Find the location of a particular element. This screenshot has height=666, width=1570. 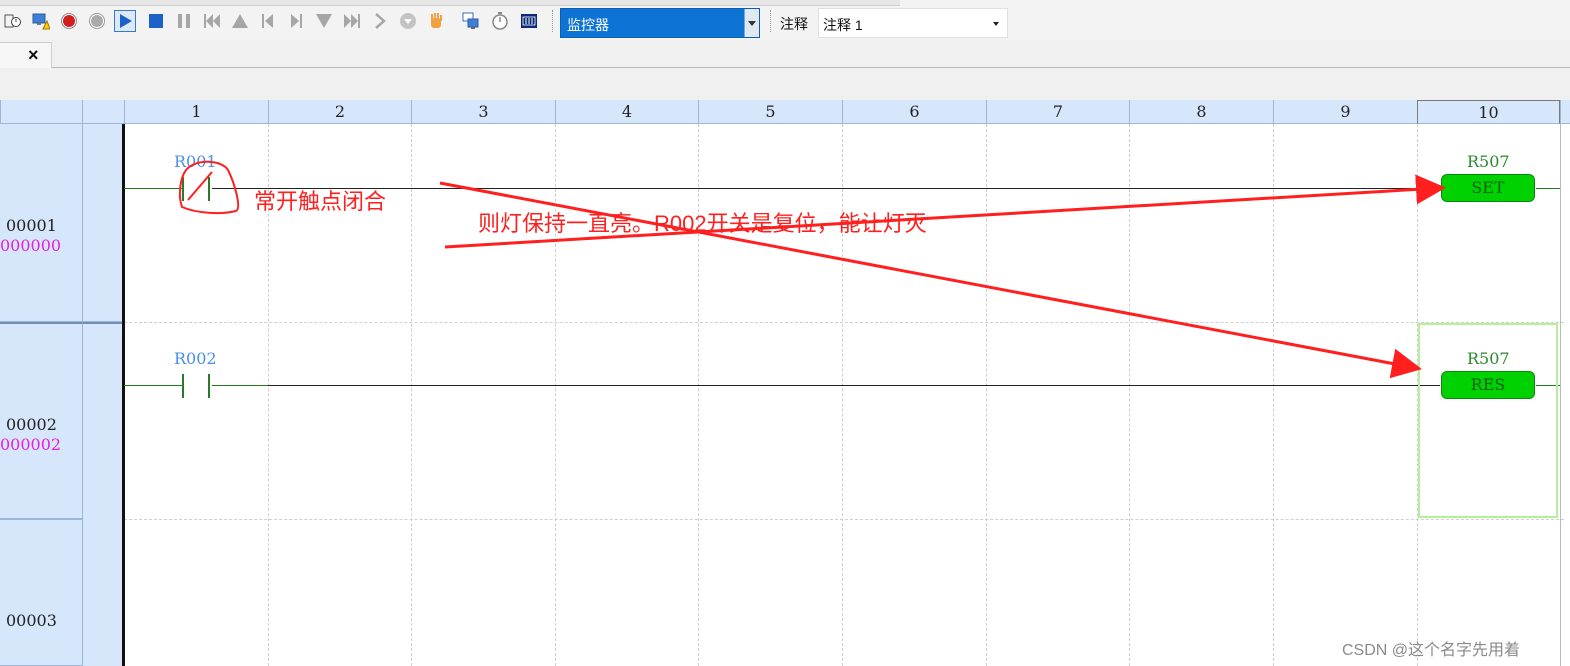

stop-record-icon is located at coordinates (97, 21).